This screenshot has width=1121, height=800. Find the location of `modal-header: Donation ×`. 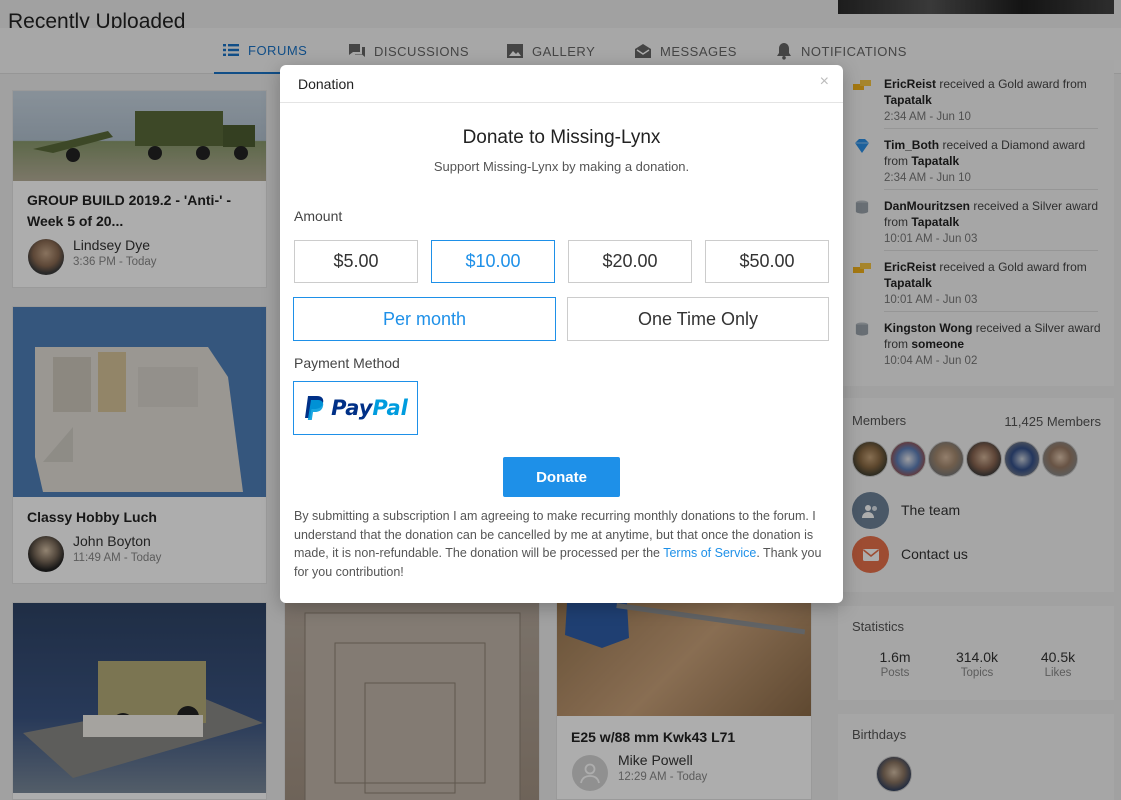

modal-header: Donation × is located at coordinates (561, 84).